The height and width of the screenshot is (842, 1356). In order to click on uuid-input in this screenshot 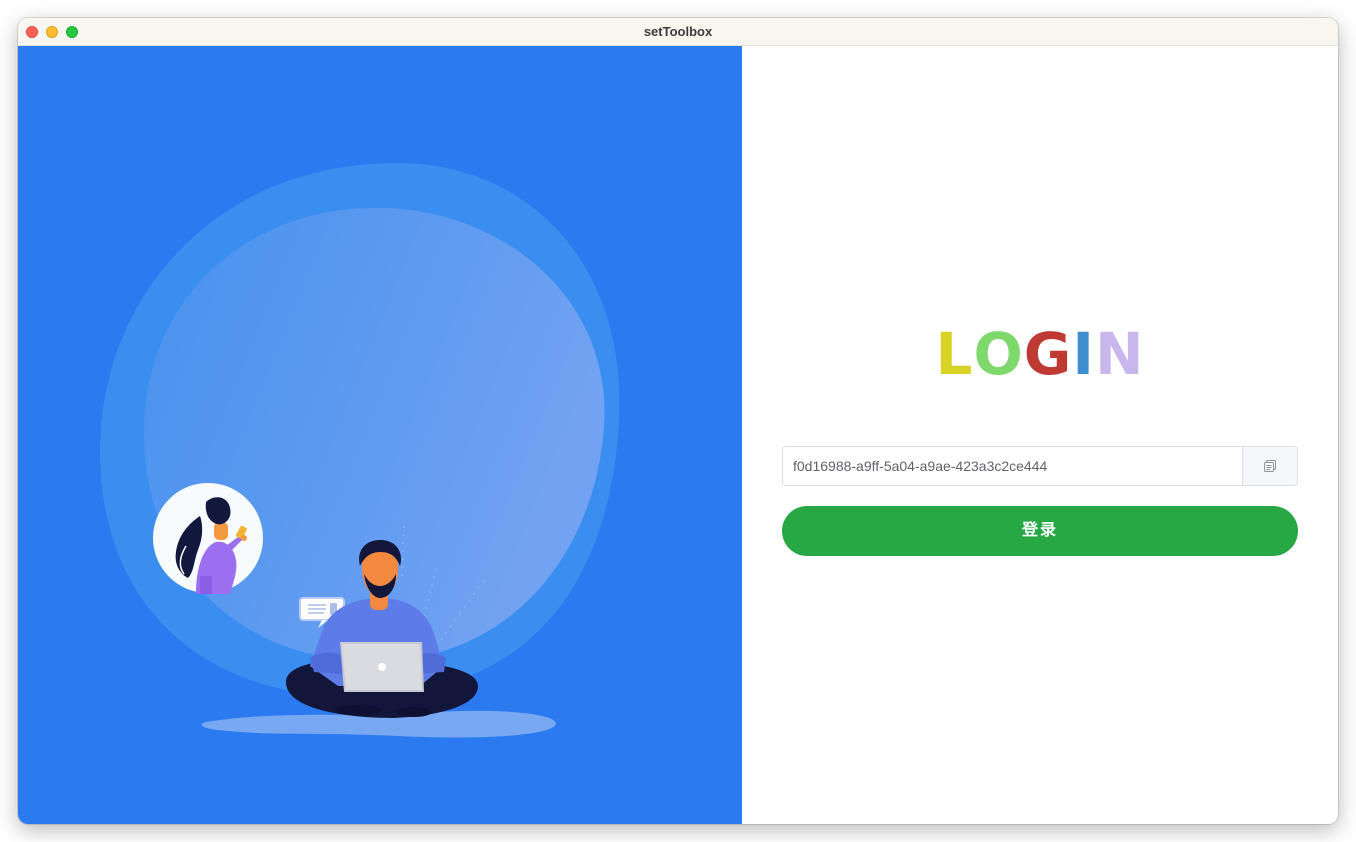, I will do `click(1012, 466)`.